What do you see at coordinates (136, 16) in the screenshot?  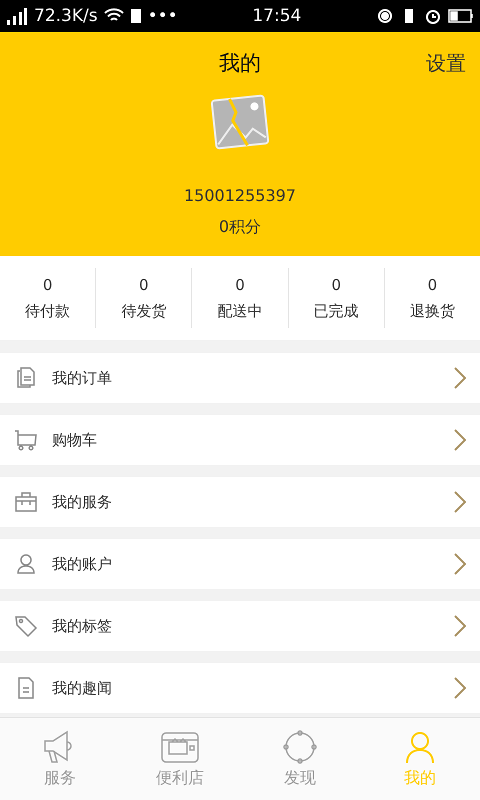 I see `sim-icon` at bounding box center [136, 16].